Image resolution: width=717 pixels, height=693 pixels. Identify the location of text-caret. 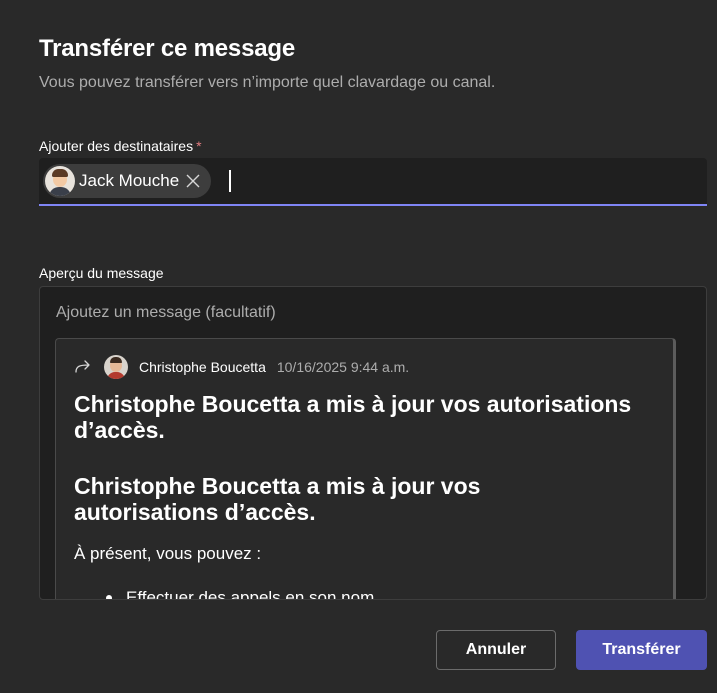
(230, 181).